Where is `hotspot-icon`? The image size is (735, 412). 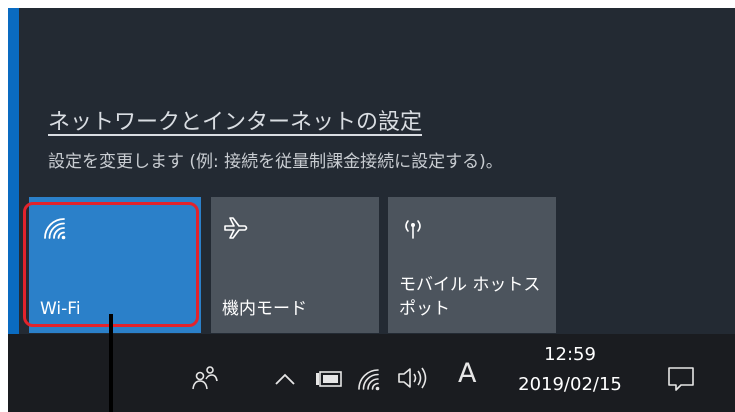
hotspot-icon is located at coordinates (413, 229).